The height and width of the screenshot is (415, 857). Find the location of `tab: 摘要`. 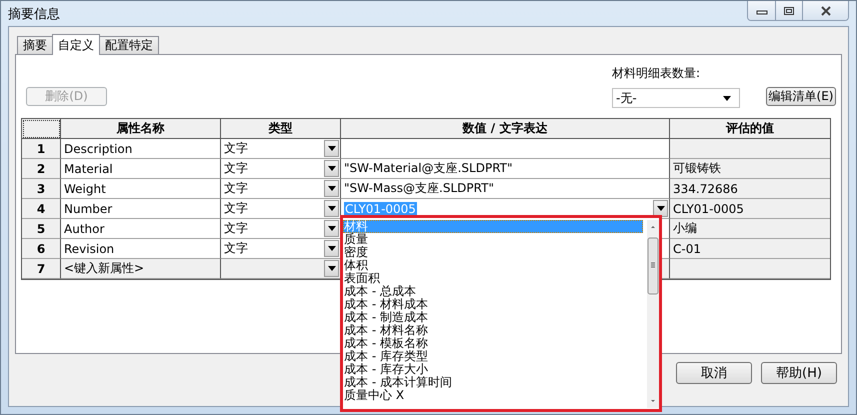

tab: 摘要 is located at coordinates (35, 45).